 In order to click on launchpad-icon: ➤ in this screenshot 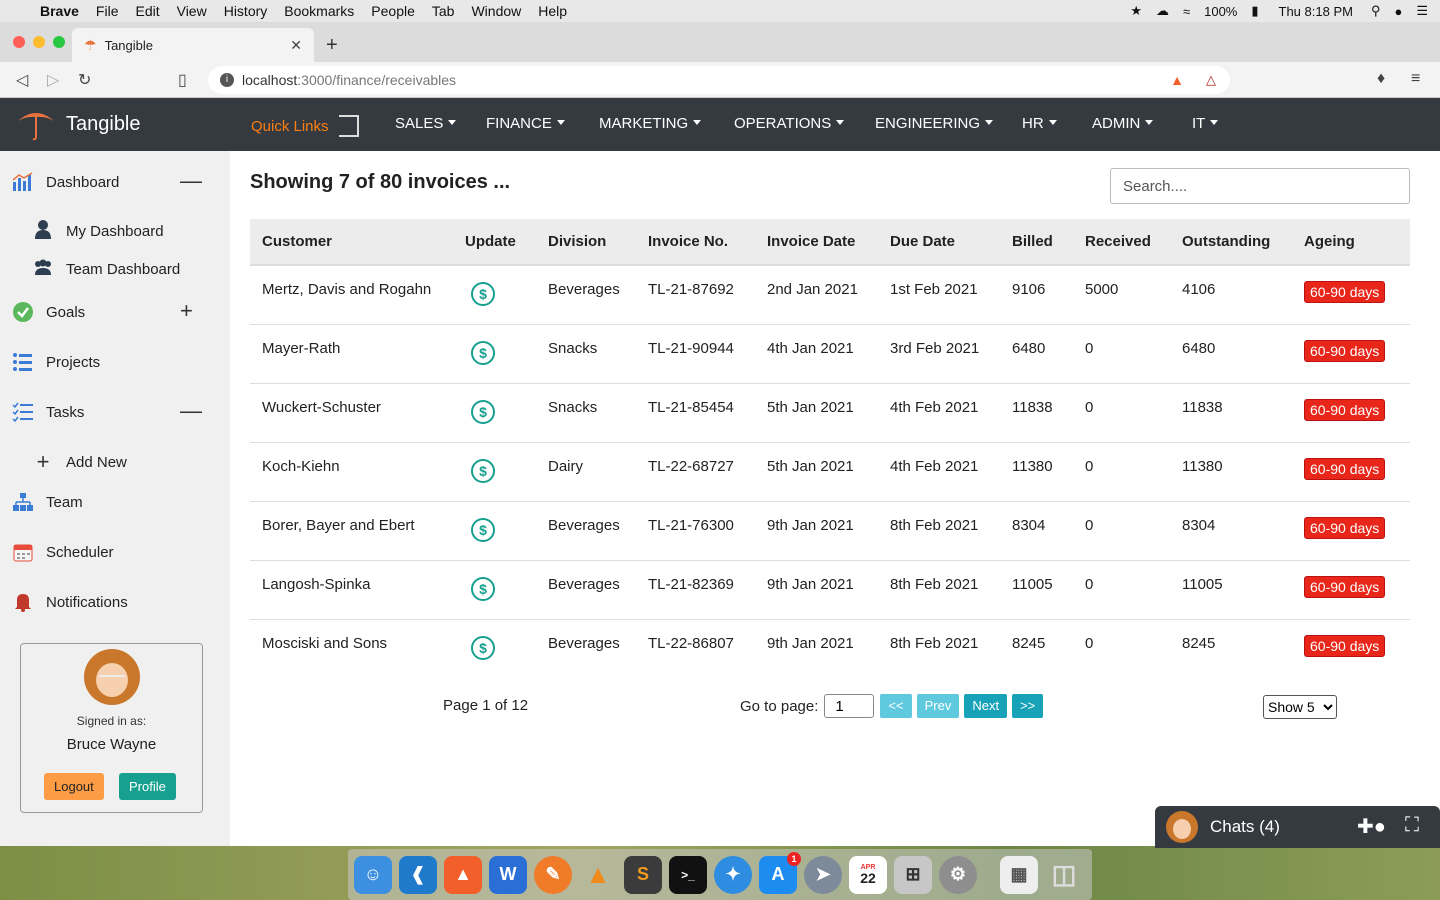, I will do `click(823, 874)`.